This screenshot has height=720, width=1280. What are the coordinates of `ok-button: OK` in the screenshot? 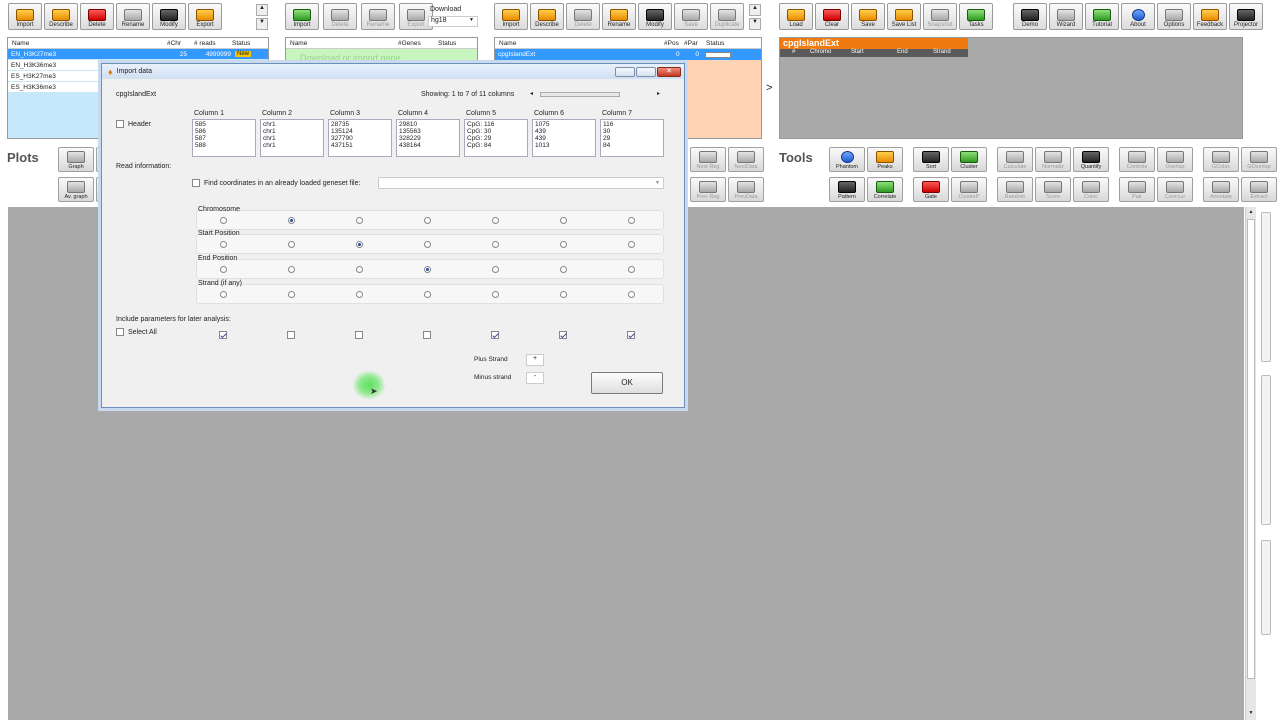 It's located at (627, 383).